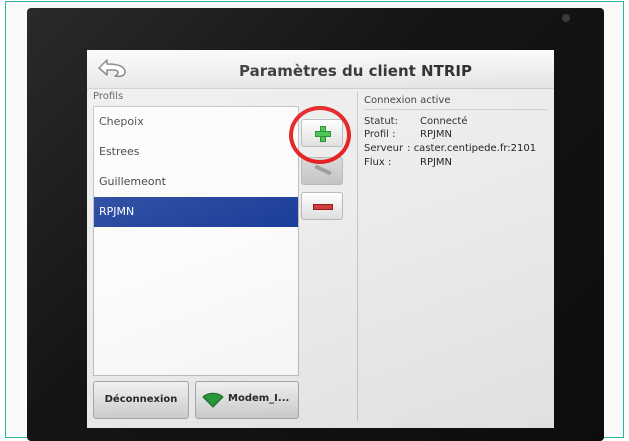 The width and height of the screenshot is (629, 441). What do you see at coordinates (381, 121) in the screenshot?
I see `status-label: Statut:` at bounding box center [381, 121].